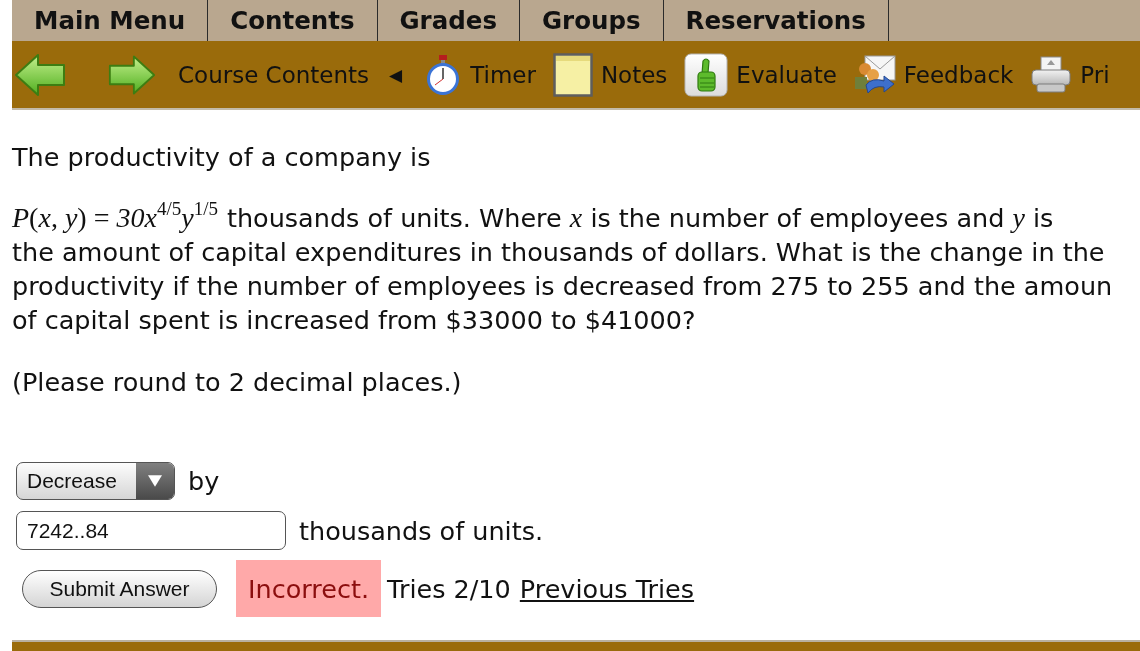  What do you see at coordinates (237, 382) in the screenshot?
I see `rounding-note: (Please round to 2 decimal places.)` at bounding box center [237, 382].